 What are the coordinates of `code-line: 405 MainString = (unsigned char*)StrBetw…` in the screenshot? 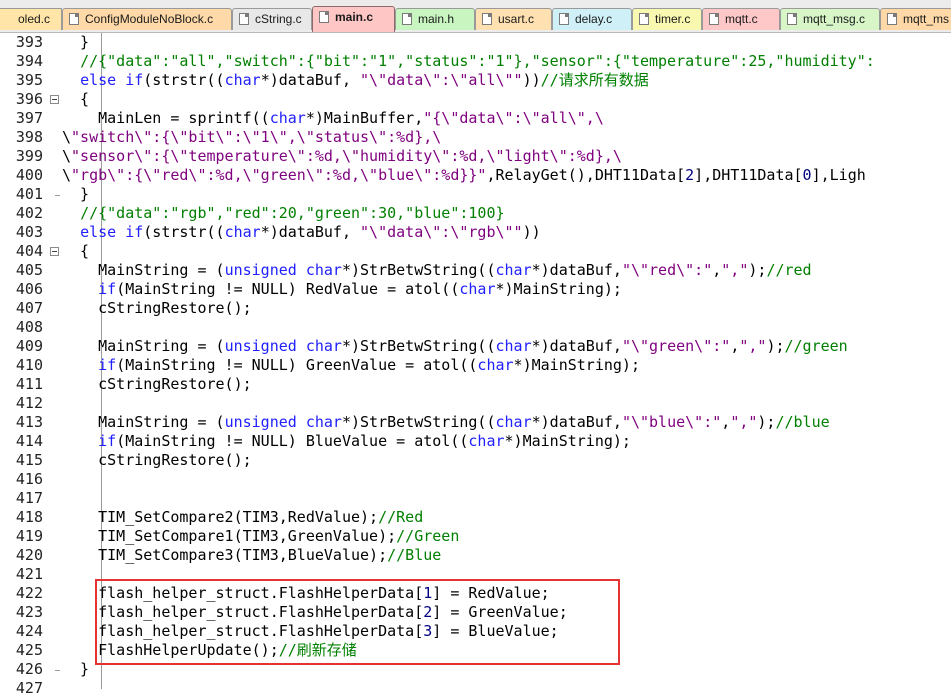 It's located at (475, 270).